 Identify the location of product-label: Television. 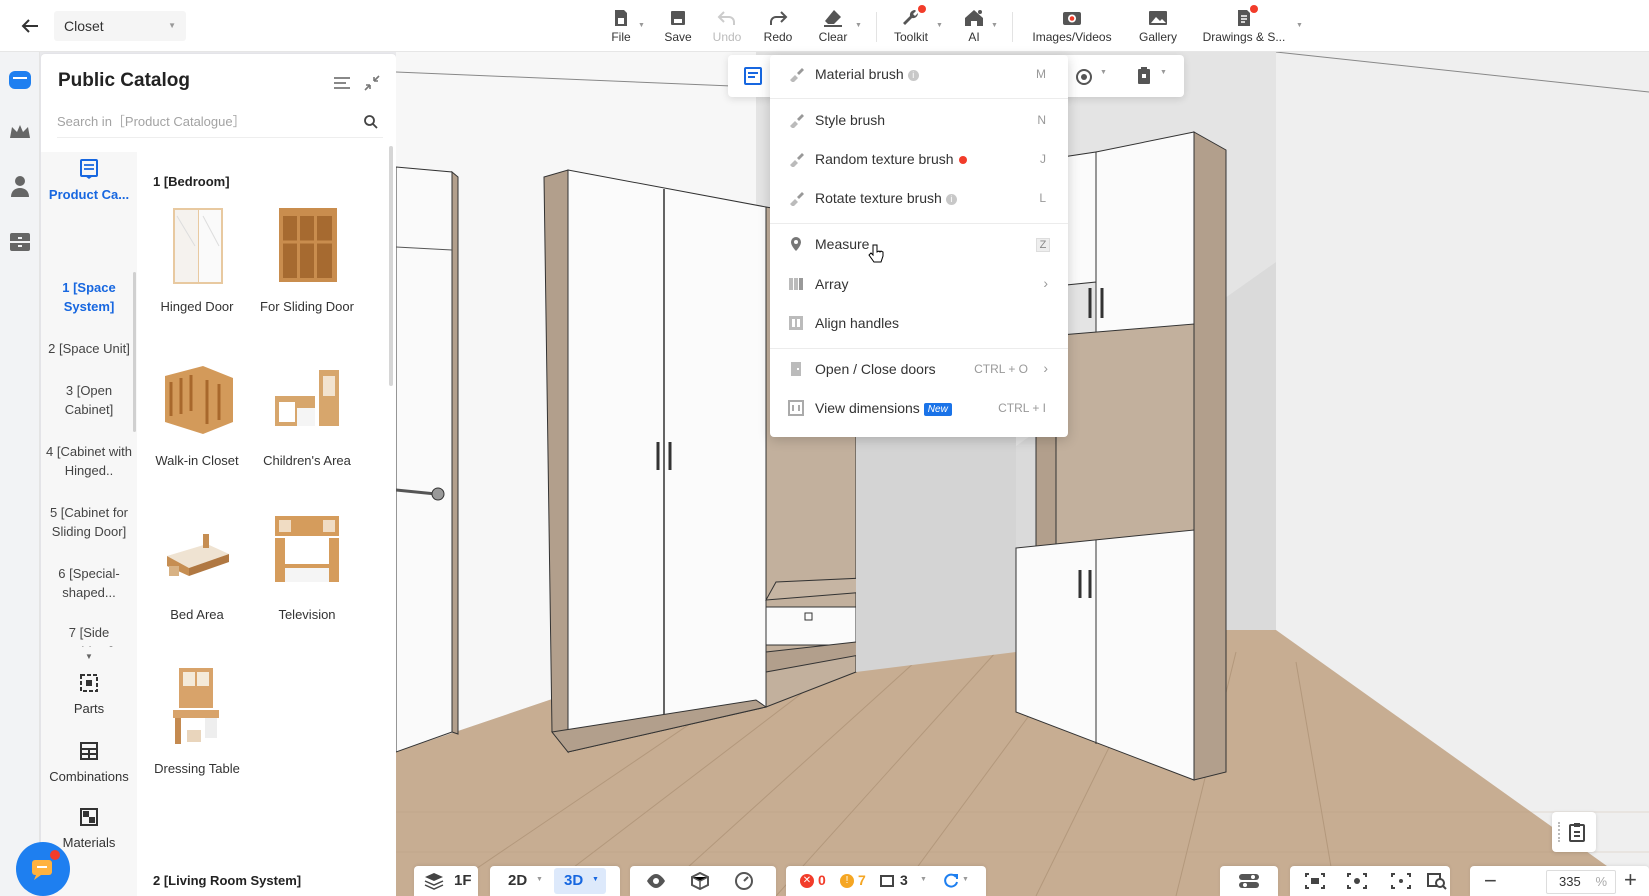
(307, 614).